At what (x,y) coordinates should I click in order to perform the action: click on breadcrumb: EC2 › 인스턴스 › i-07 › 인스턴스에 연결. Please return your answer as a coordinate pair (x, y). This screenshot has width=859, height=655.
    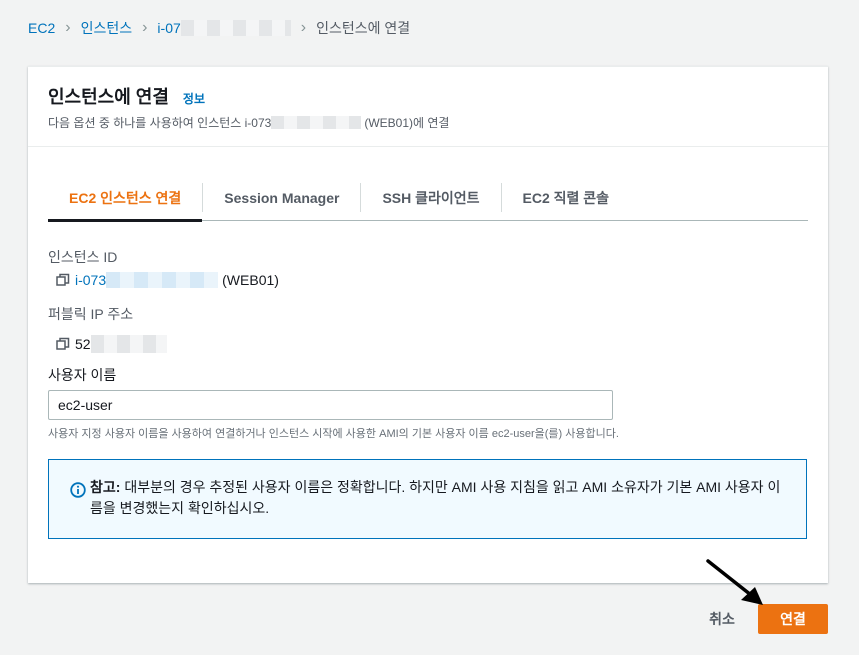
    Looking at the image, I should click on (219, 28).